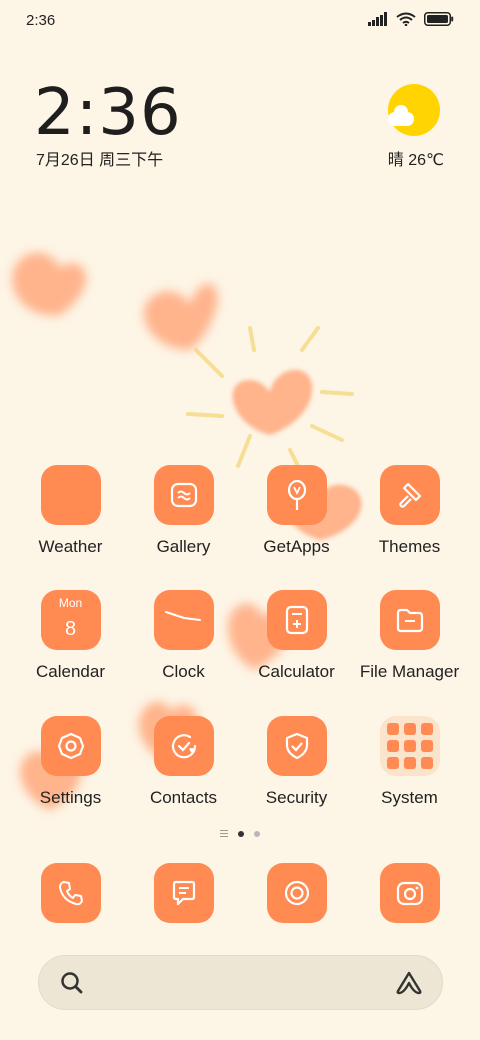  Describe the element at coordinates (296, 495) in the screenshot. I see `getapps-icon` at that location.